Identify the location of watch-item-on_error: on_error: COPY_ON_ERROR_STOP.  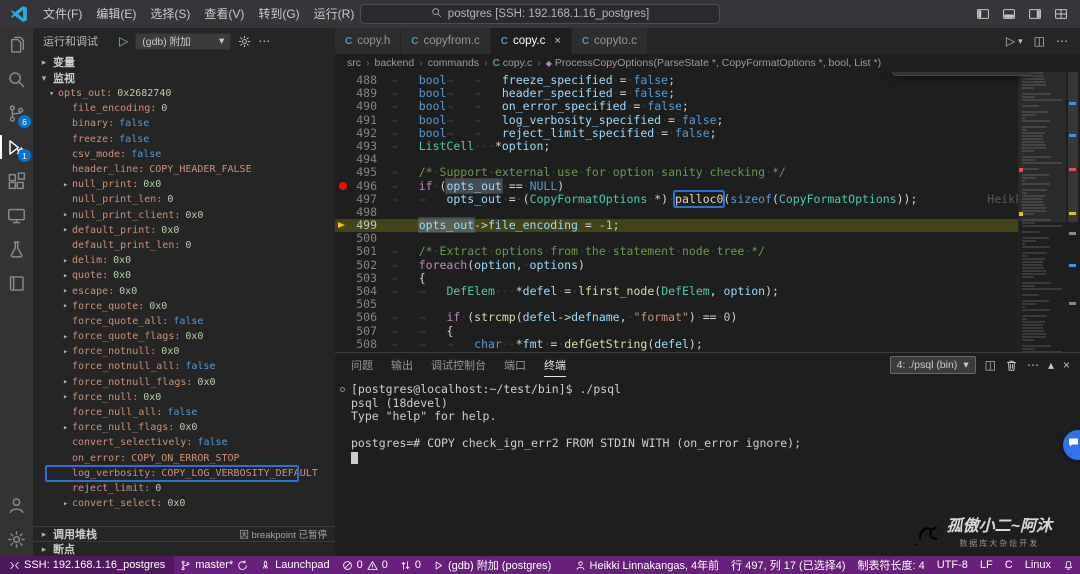
(184, 458).